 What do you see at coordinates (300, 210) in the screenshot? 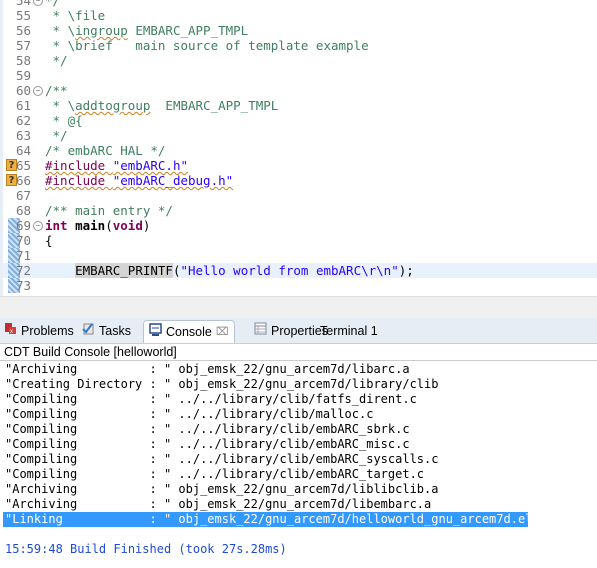
I see `code-line: 68 /** main entry */` at bounding box center [300, 210].